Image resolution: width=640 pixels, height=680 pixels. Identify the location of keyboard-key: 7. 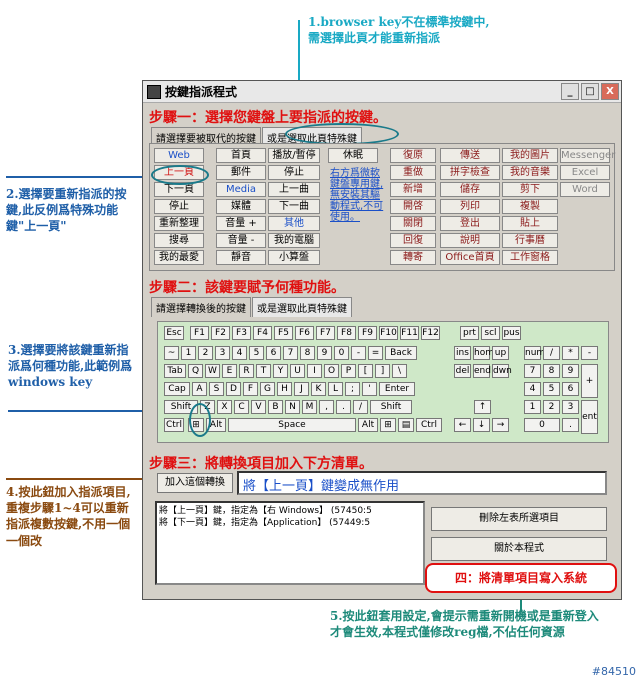
(290, 353).